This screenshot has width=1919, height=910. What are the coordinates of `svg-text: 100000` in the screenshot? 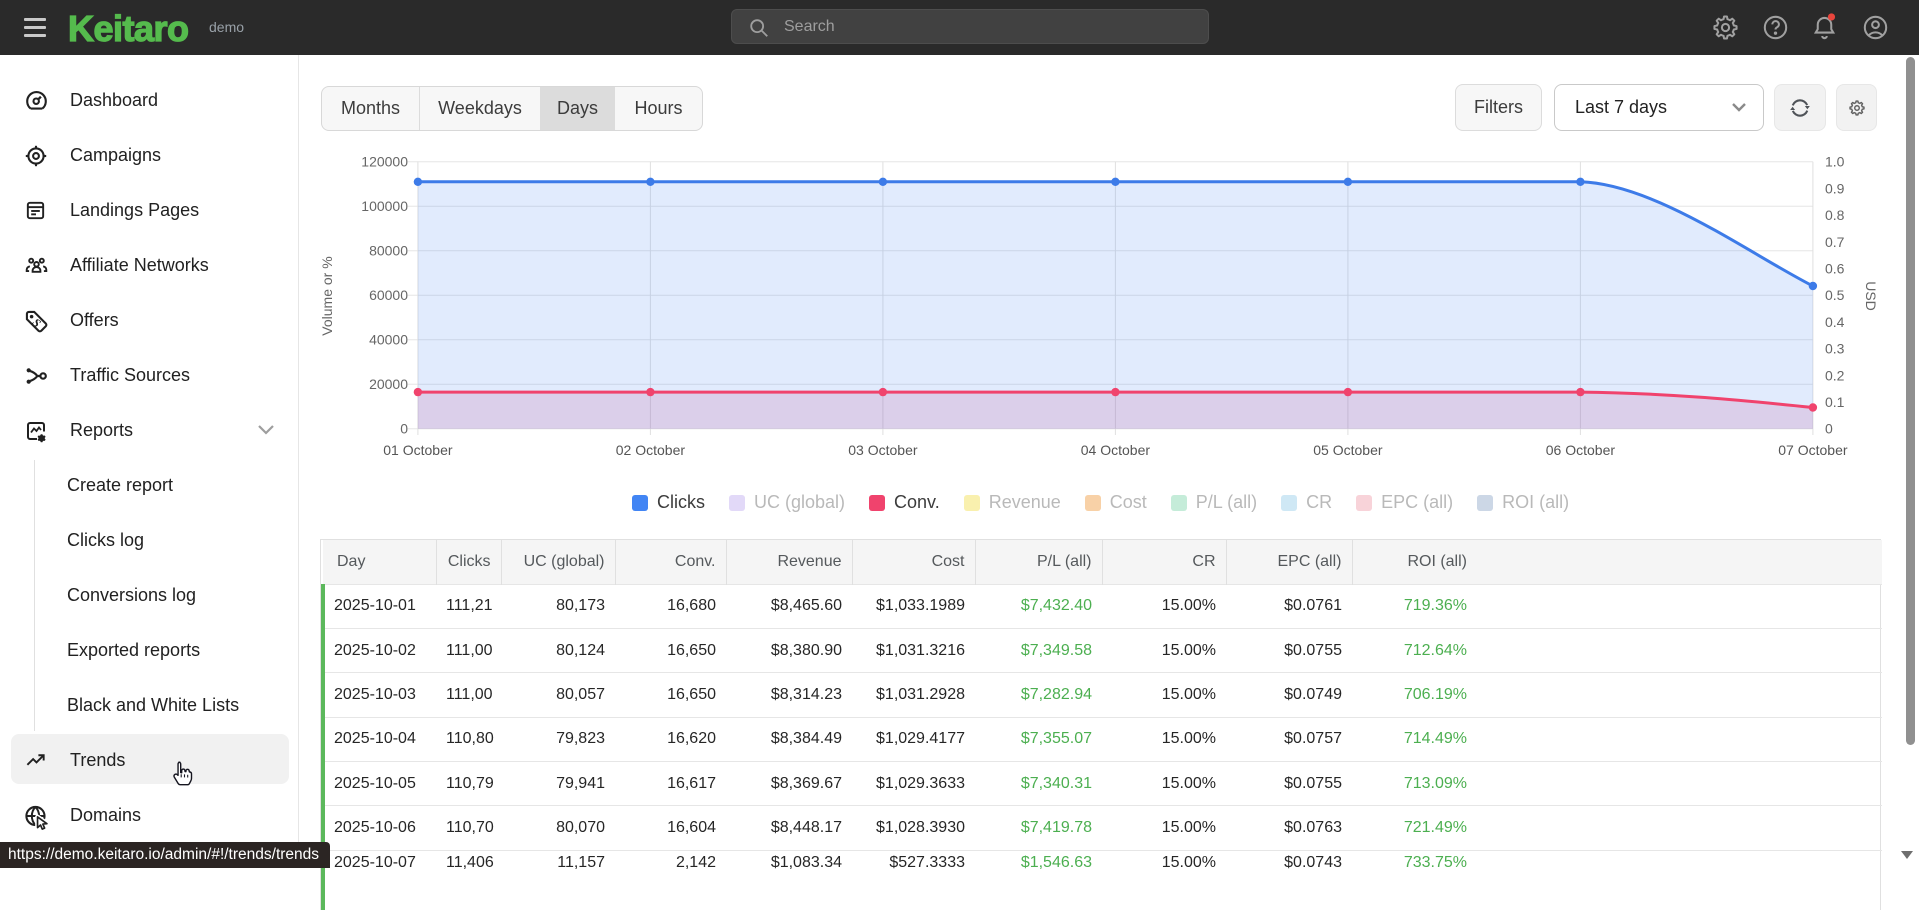 It's located at (384, 206).